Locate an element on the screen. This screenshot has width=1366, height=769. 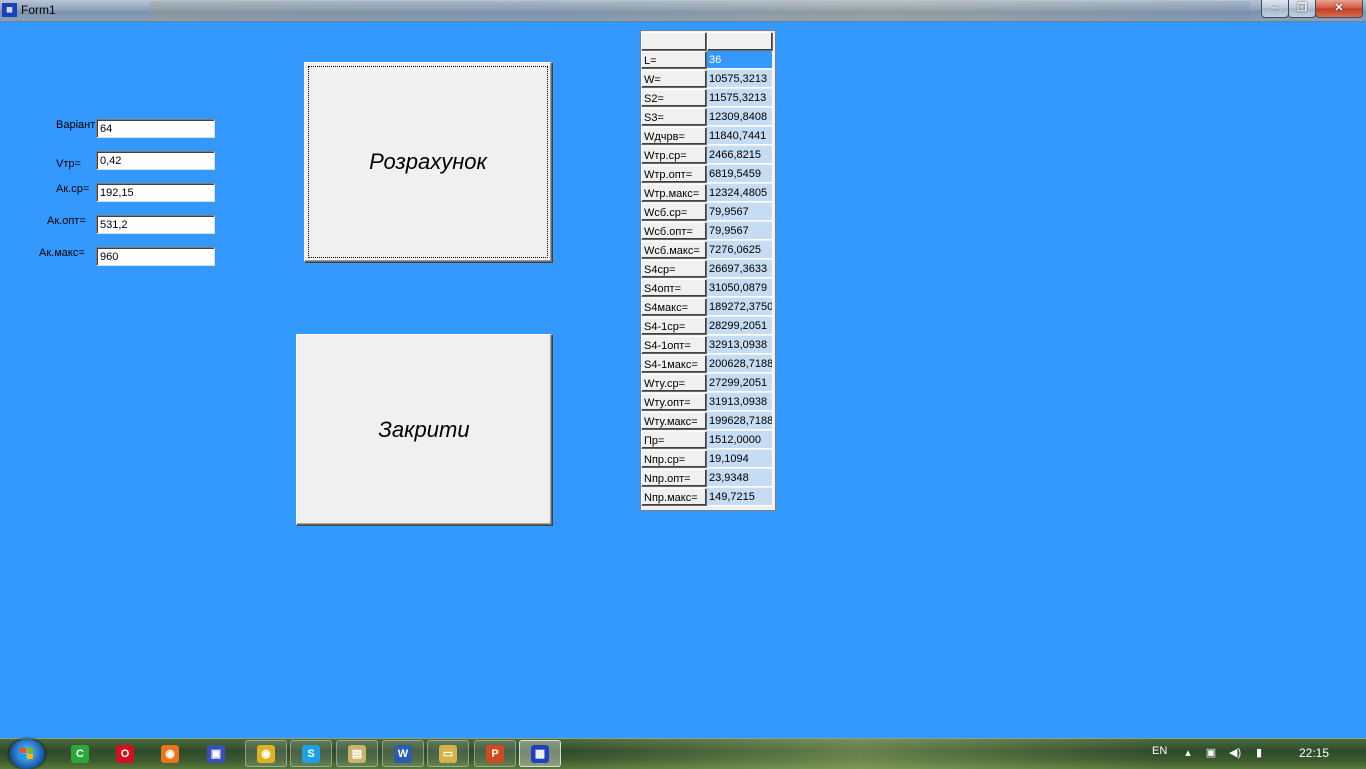
window-title: Form1 is located at coordinates (38, 10).